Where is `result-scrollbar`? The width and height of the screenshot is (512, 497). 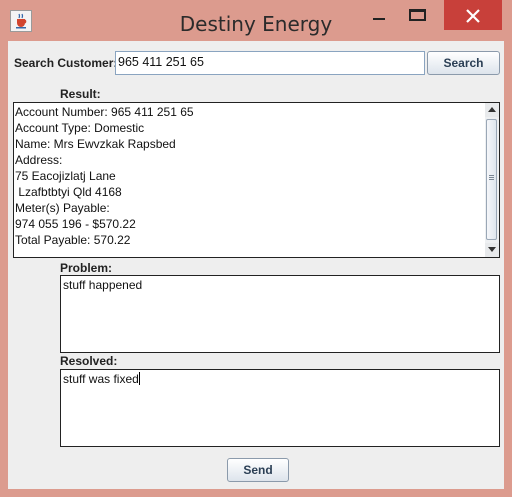
result-scrollbar is located at coordinates (492, 180).